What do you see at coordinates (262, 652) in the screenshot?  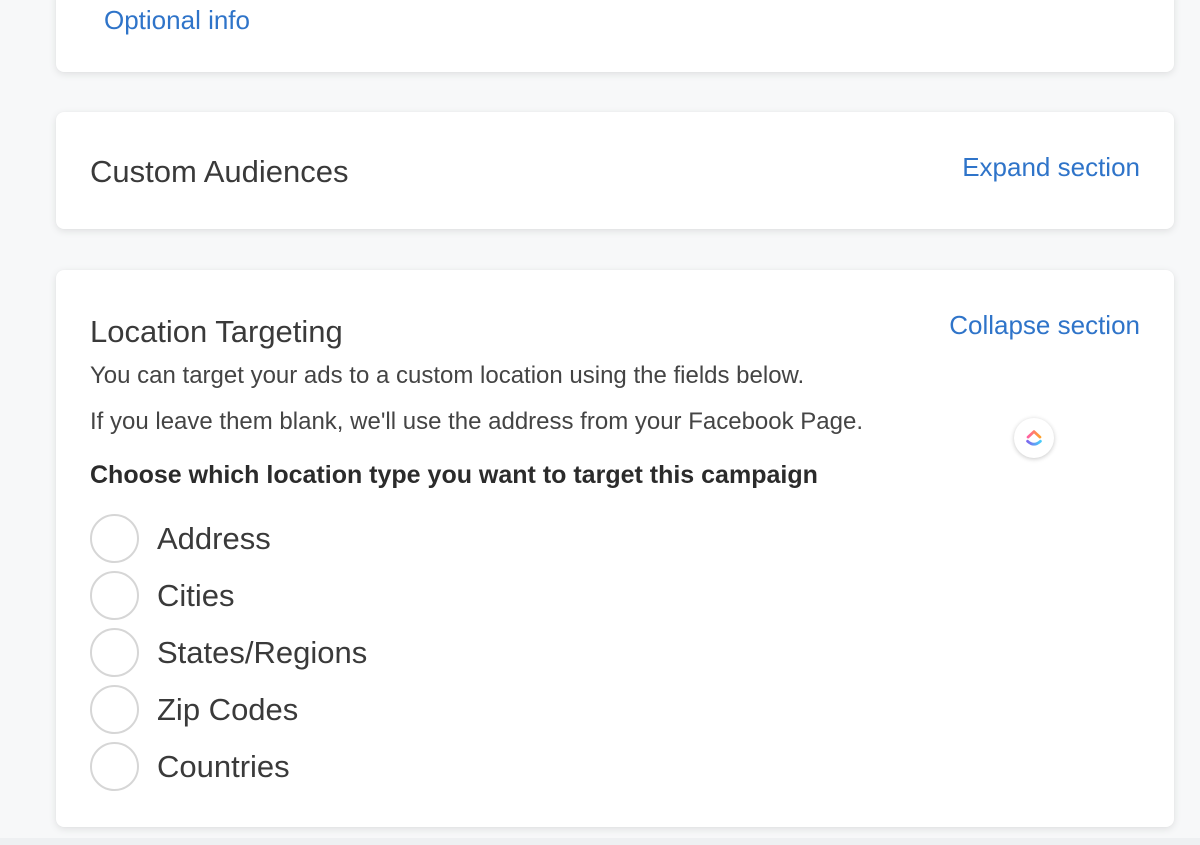 I see `radio-option-label: States/Regions` at bounding box center [262, 652].